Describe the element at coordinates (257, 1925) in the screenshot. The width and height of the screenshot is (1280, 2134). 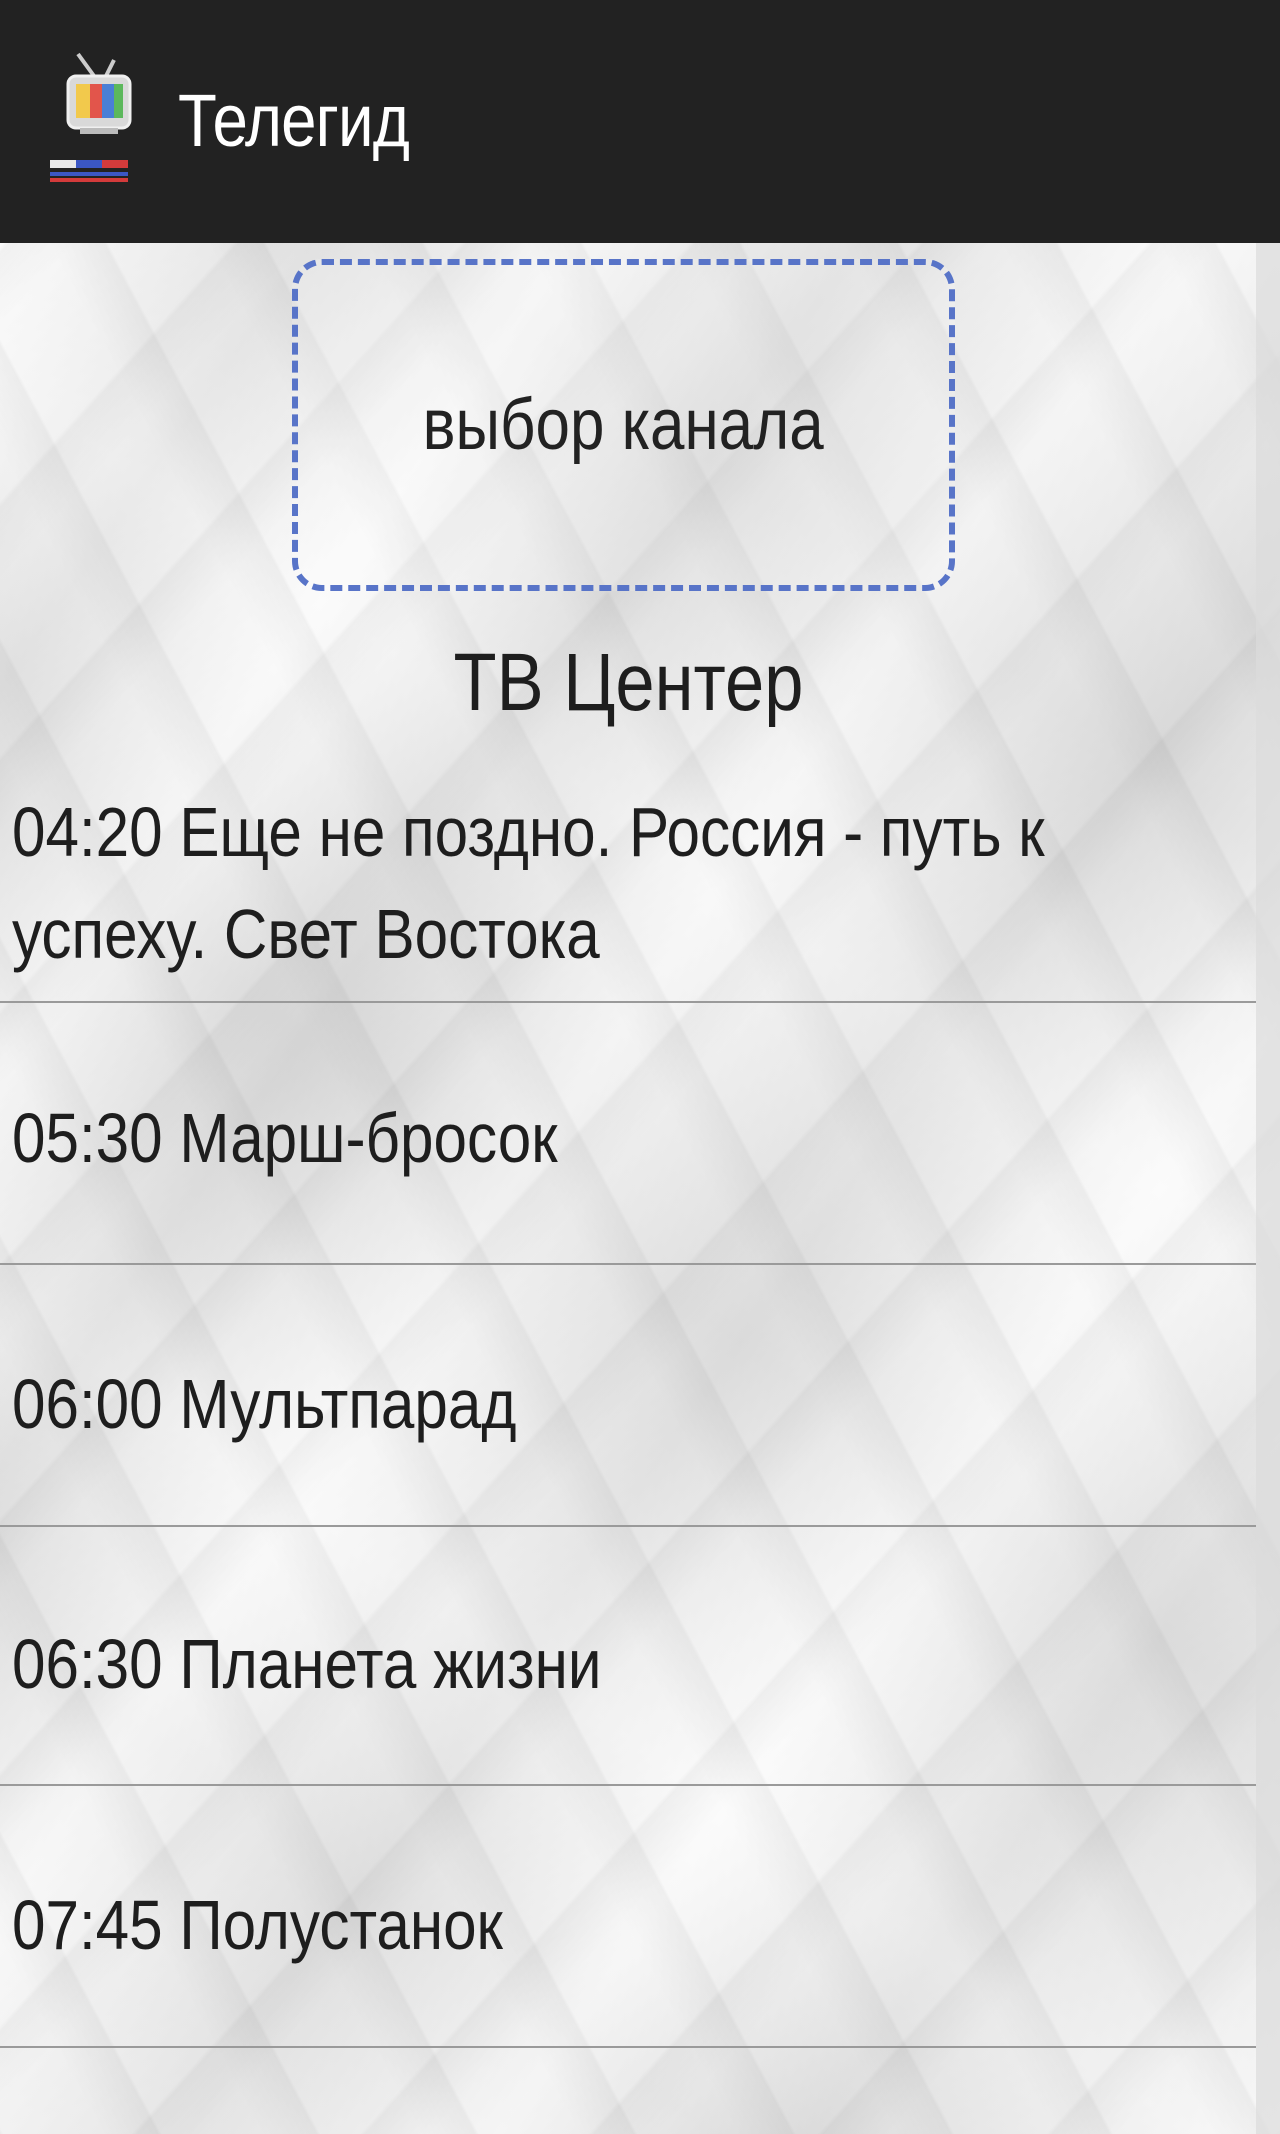
I see `program-item-text: 07:45 Полустанок` at that location.